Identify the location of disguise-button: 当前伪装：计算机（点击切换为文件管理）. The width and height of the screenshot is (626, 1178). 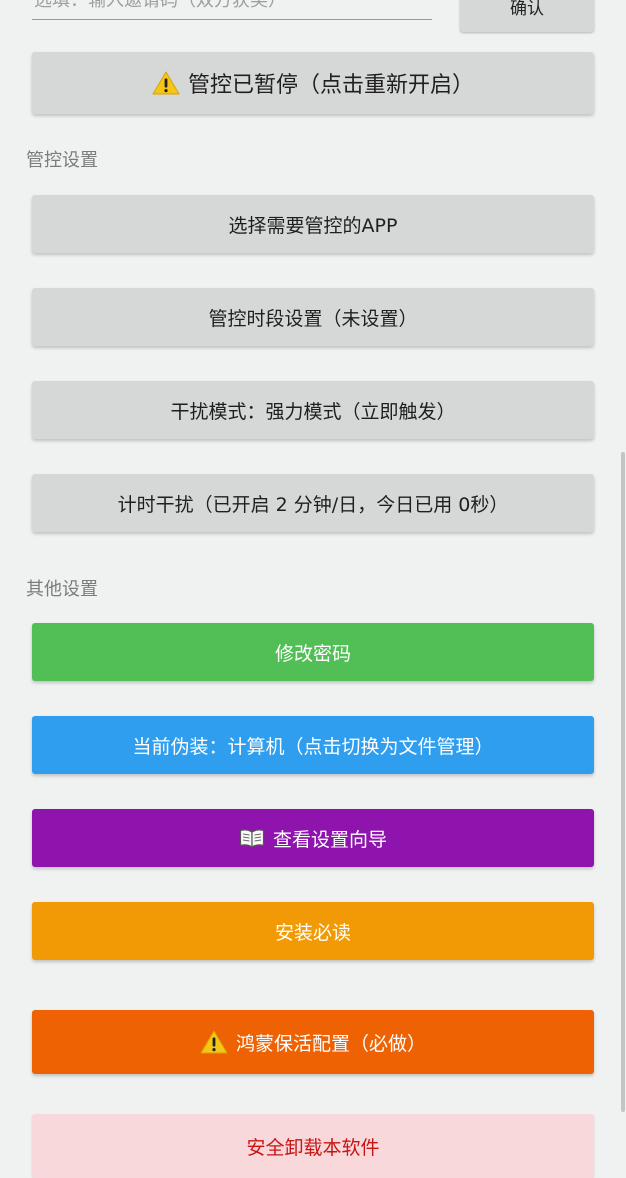
(313, 745).